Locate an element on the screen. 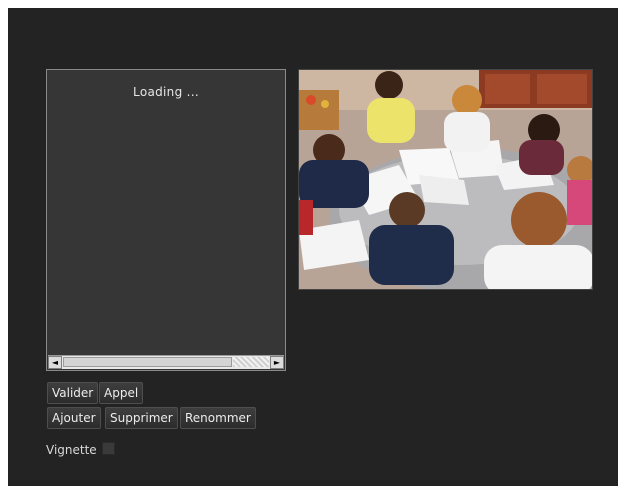  delete-button: Supprimer is located at coordinates (141, 418).